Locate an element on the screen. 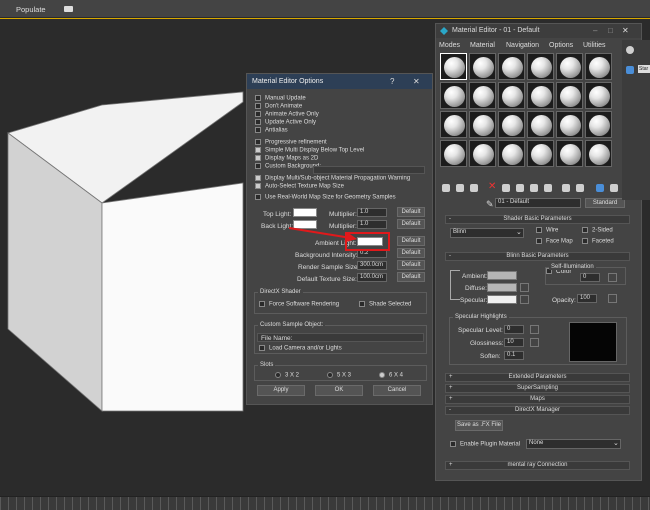 The height and width of the screenshot is (510, 650). radio-slots-5x3: 5 X 3 is located at coordinates (339, 375).